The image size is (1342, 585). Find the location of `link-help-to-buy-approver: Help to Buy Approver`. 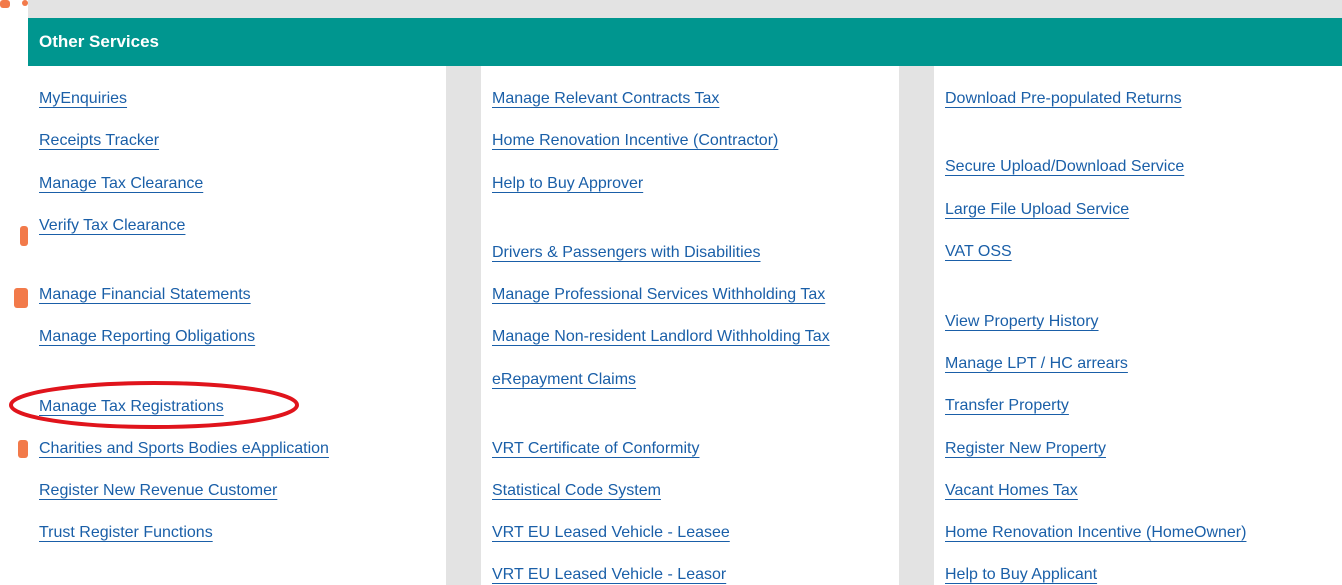

link-help-to-buy-approver: Help to Buy Approver is located at coordinates (567, 184).